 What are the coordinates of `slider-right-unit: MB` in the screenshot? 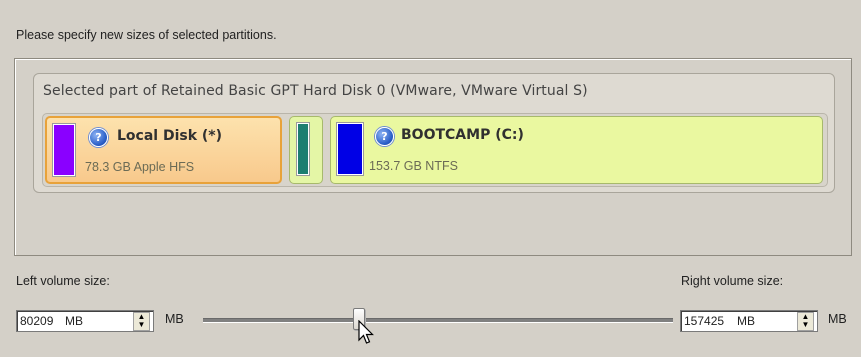 It's located at (837, 319).